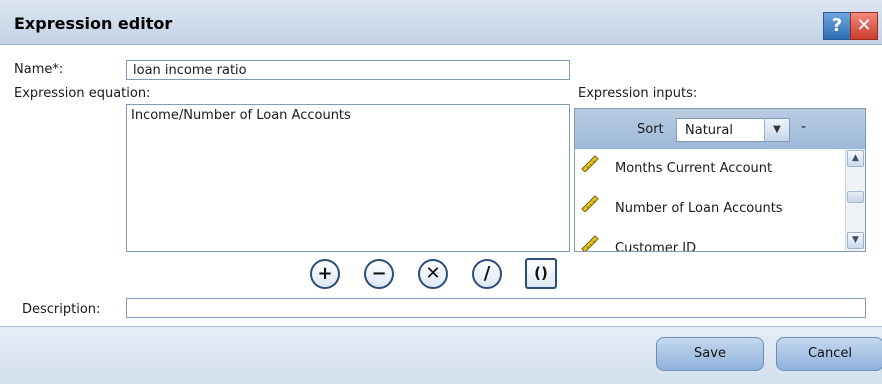 This screenshot has height=384, width=882. I want to click on expression-inputs-panel: Sort Natural ▼ - Months Current Account, so click(720, 180).